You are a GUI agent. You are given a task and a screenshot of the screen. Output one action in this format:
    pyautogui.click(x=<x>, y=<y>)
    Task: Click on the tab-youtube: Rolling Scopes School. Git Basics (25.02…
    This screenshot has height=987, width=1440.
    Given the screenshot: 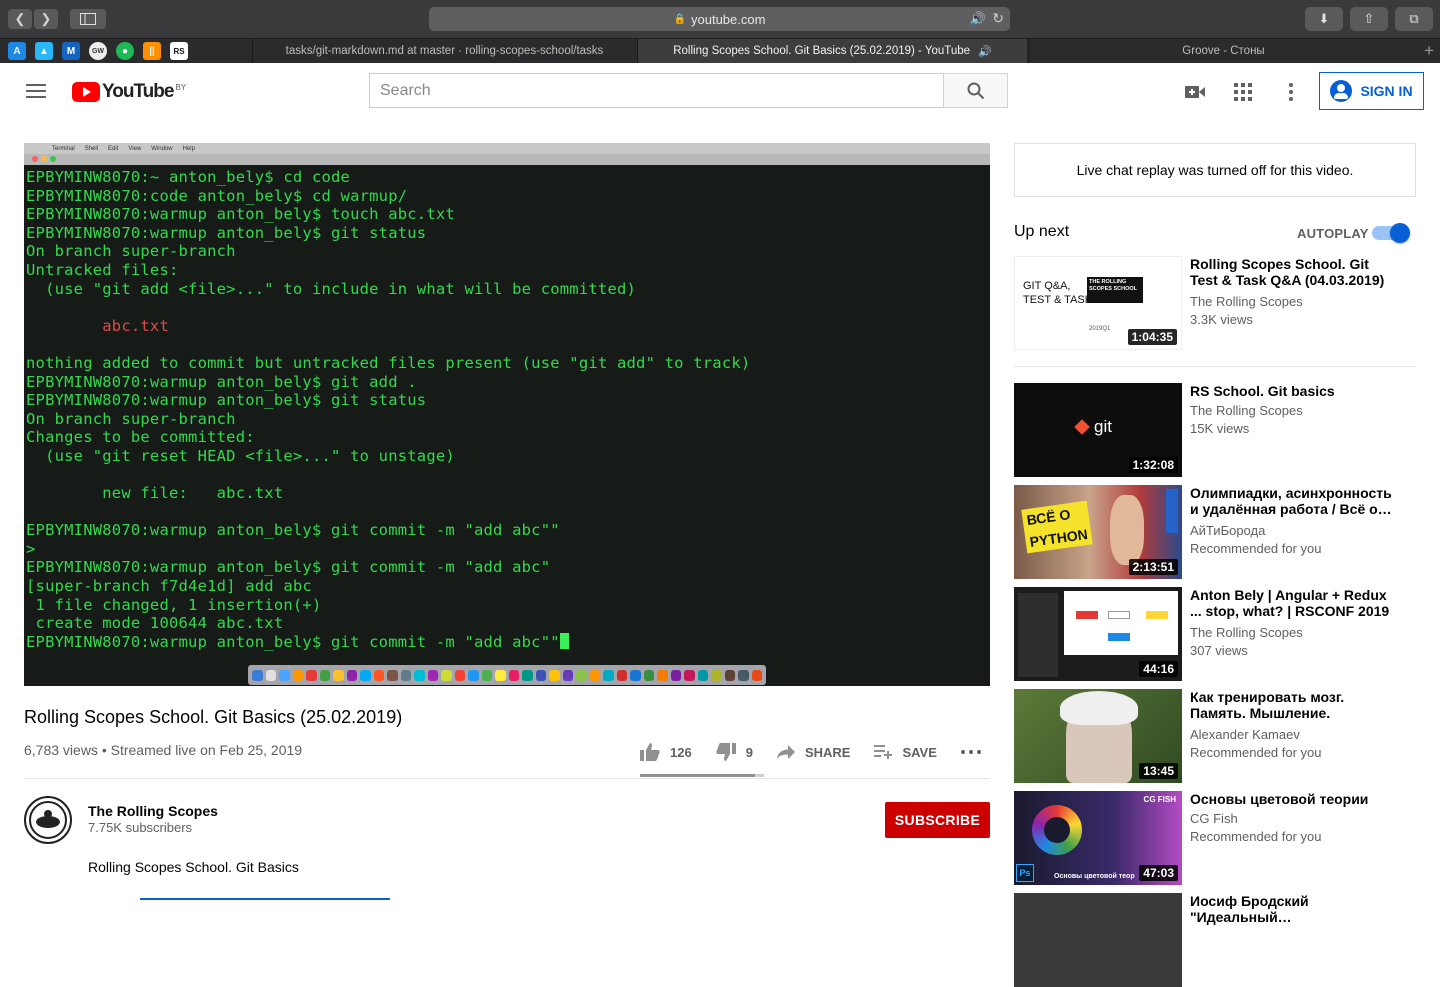 What is the action you would take?
    pyautogui.click(x=832, y=51)
    